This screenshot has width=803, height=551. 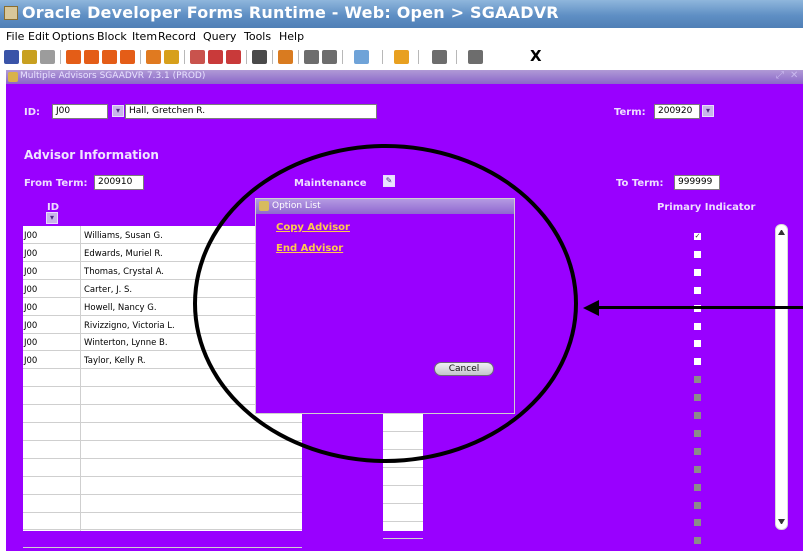 I want to click on advisor-name-cell: Williams, Susan G., so click(x=123, y=236).